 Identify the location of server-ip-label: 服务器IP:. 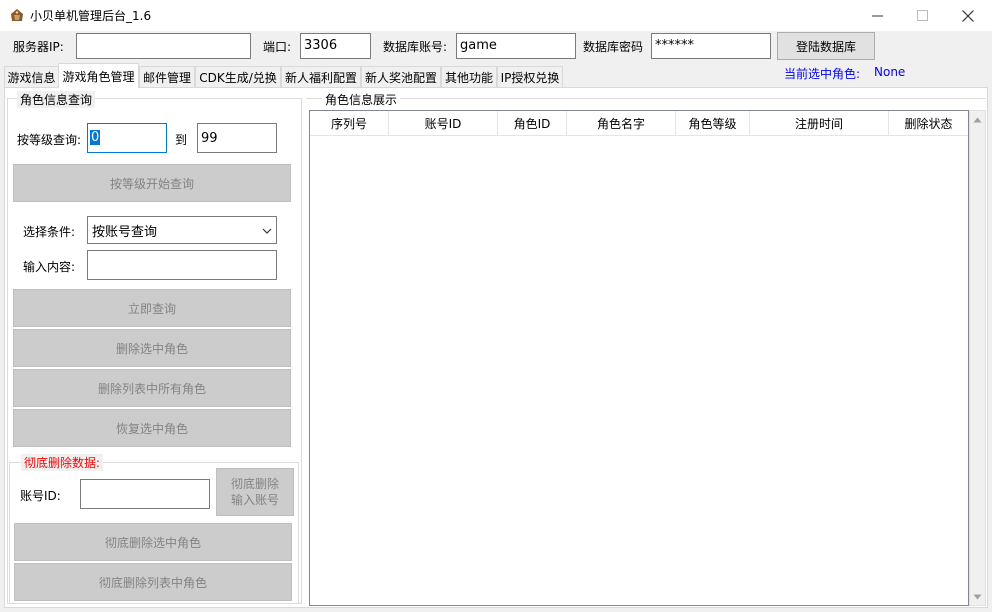
(38, 47).